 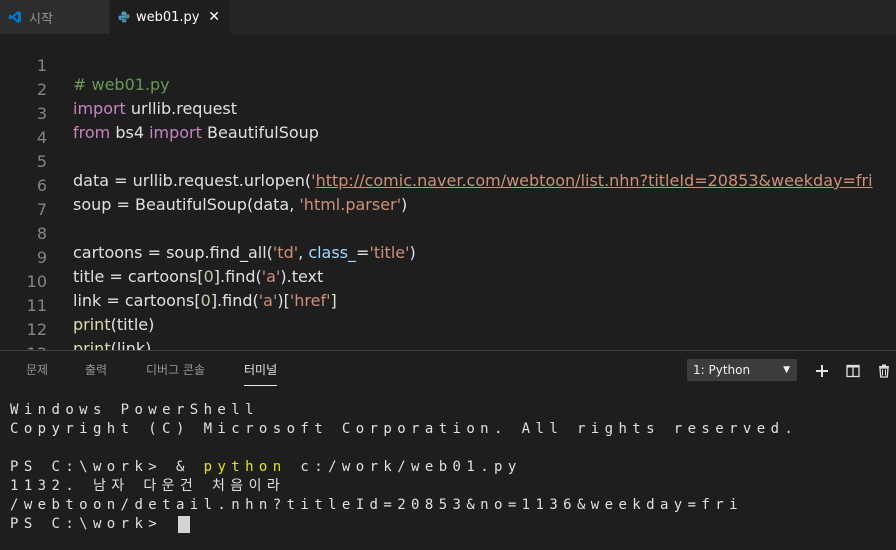 I want to click on close-icon: ✕, so click(x=214, y=17).